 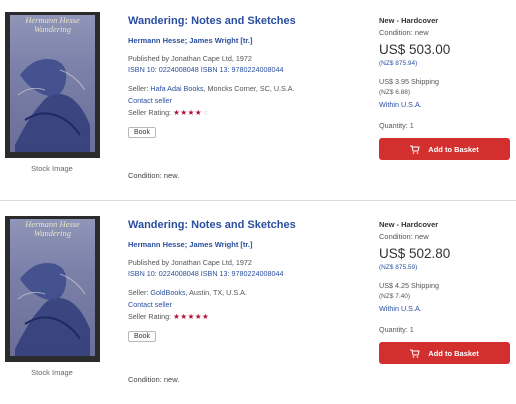 What do you see at coordinates (409, 81) in the screenshot?
I see `shipping-cost: US$ 3.95 Shipping` at bounding box center [409, 81].